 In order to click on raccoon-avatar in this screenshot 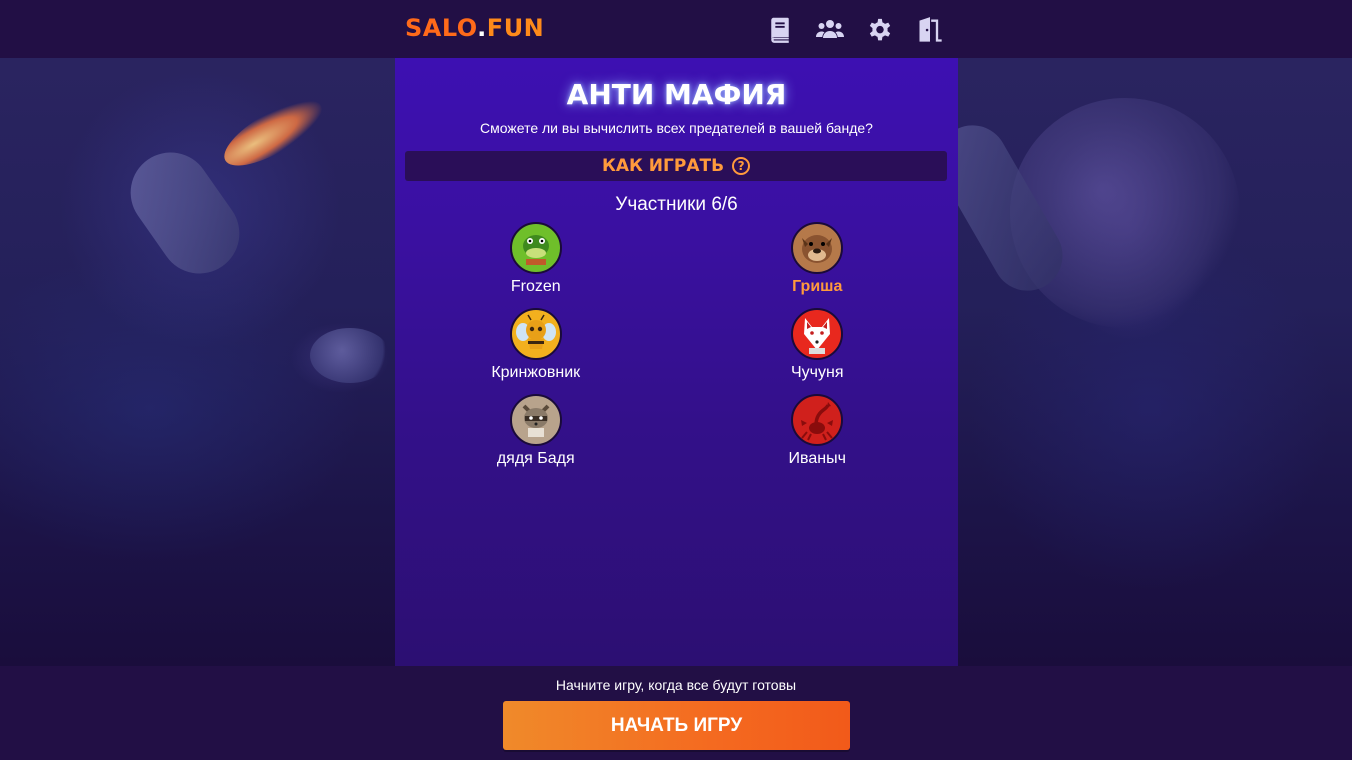, I will do `click(535, 420)`.